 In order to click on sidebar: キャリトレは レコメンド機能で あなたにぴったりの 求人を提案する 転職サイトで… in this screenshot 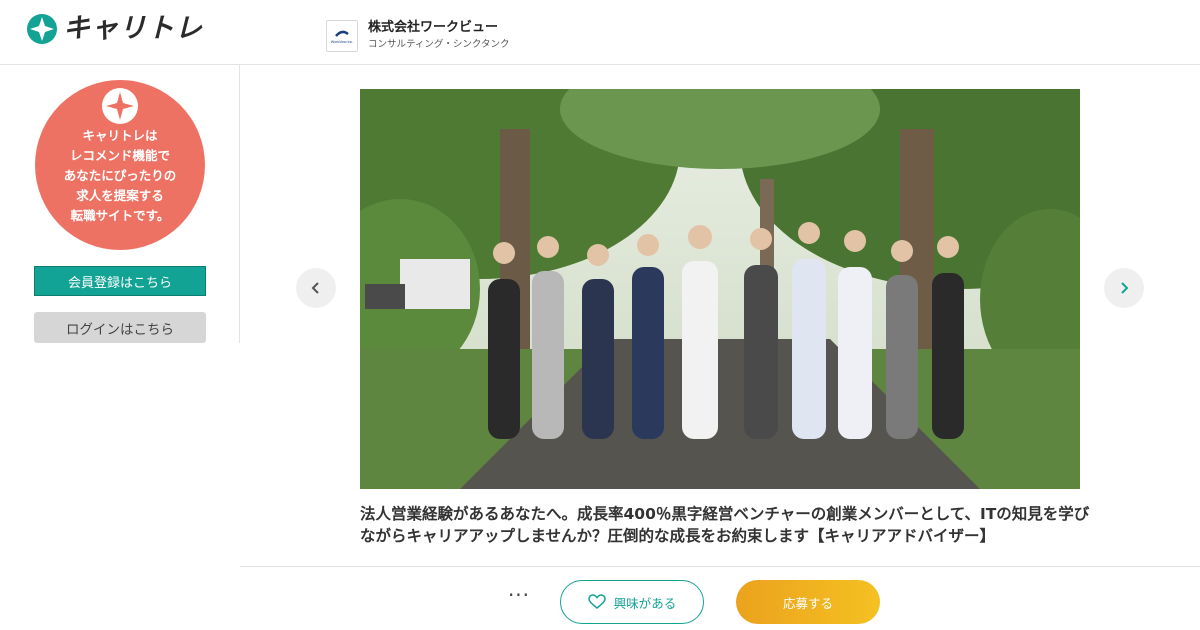, I will do `click(120, 204)`.